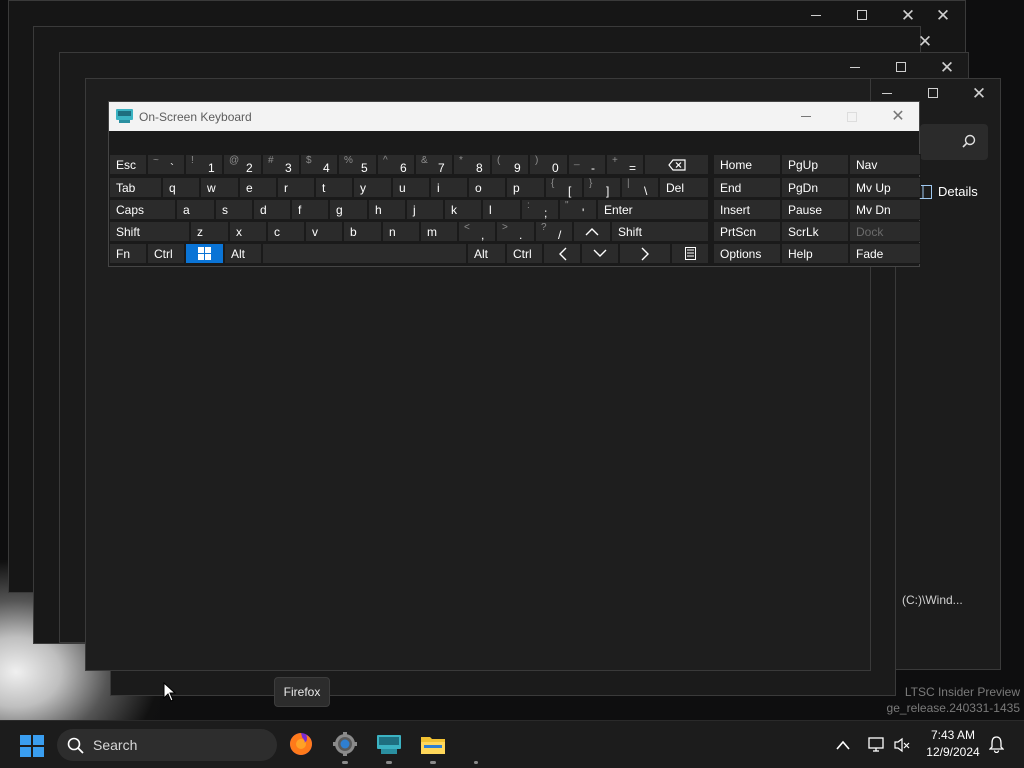  I want to click on key-r: r, so click(296, 187).